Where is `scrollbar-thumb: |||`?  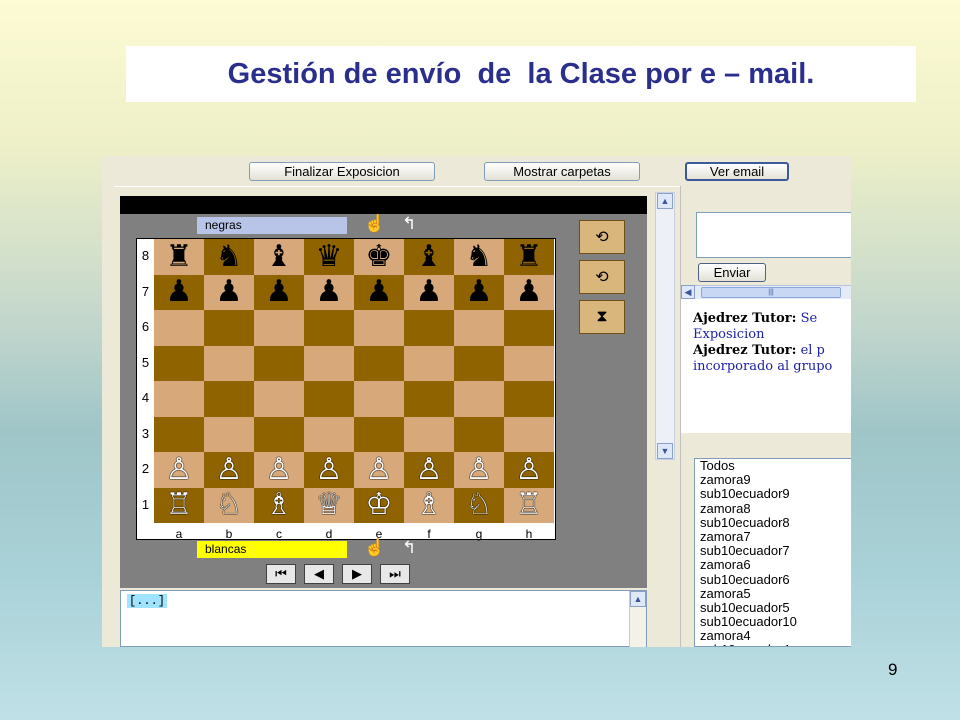 scrollbar-thumb: ||| is located at coordinates (771, 292).